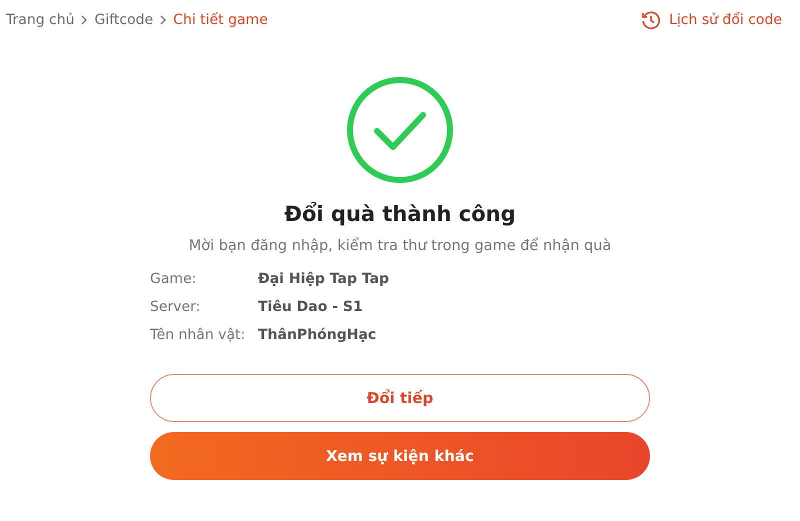  Describe the element at coordinates (318, 335) in the screenshot. I see `detail-value: ThânPhóngHạc` at that location.